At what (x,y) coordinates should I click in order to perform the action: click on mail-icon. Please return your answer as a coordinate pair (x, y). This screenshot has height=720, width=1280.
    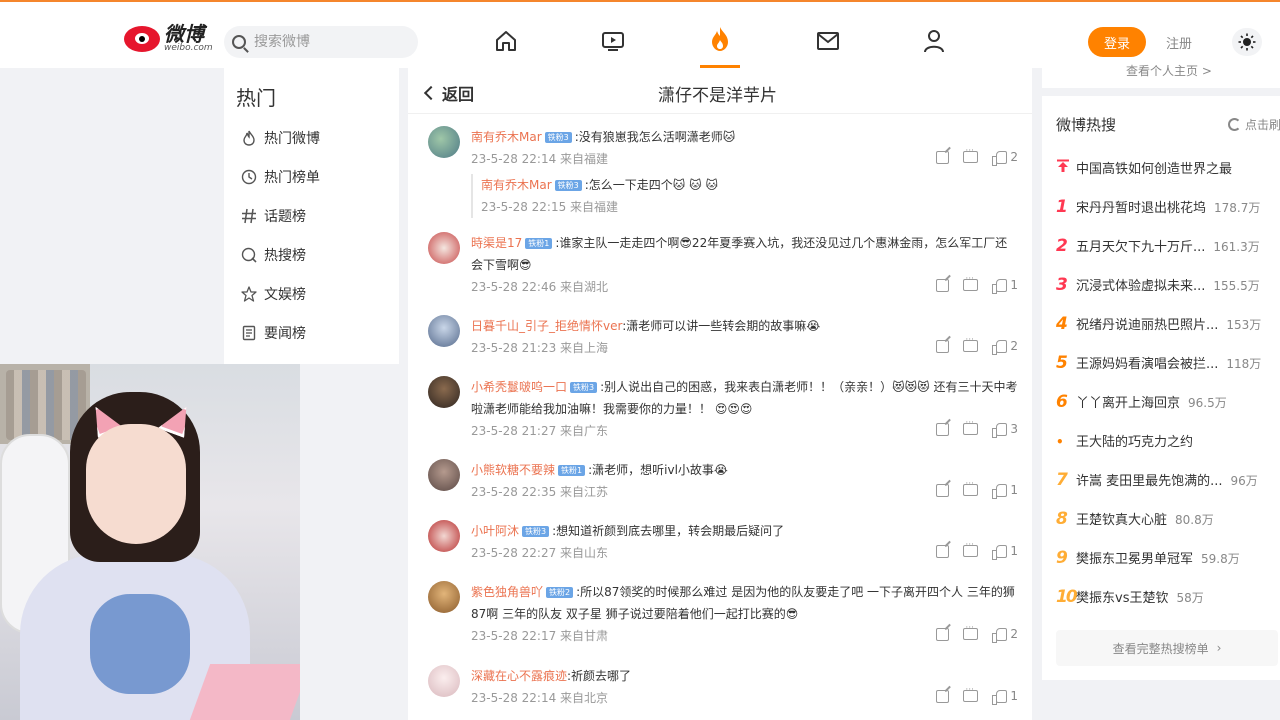
    Looking at the image, I should click on (828, 41).